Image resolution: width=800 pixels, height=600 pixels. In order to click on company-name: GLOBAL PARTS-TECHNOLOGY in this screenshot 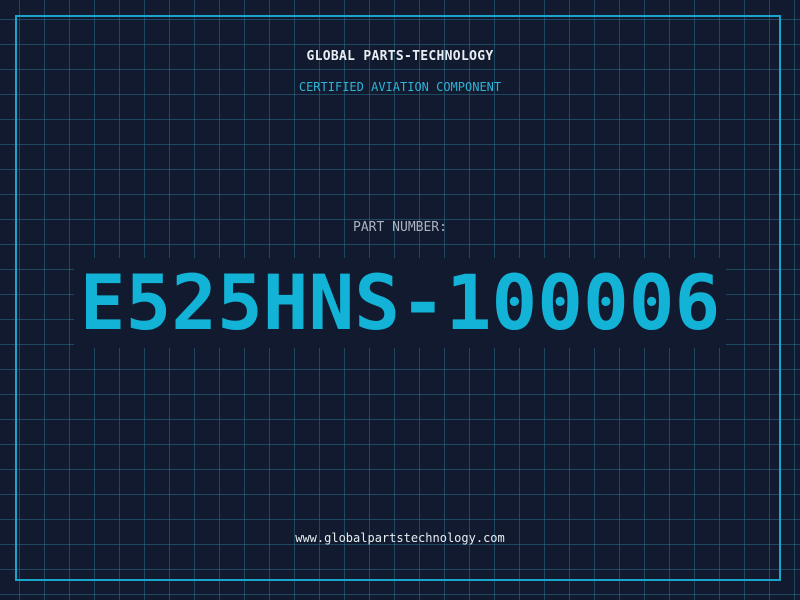, I will do `click(400, 56)`.